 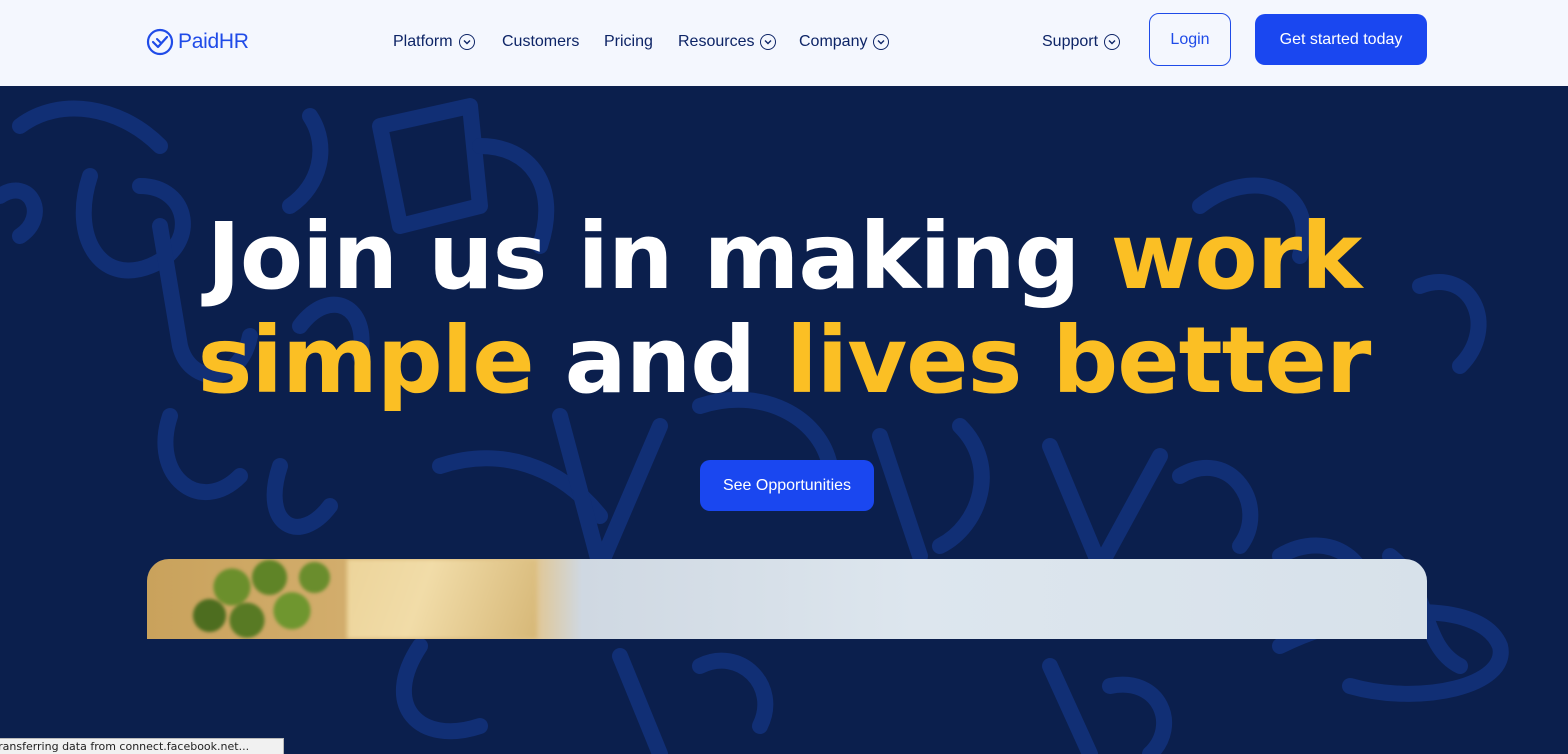 I want to click on nav-customers: Customers, so click(x=540, y=42).